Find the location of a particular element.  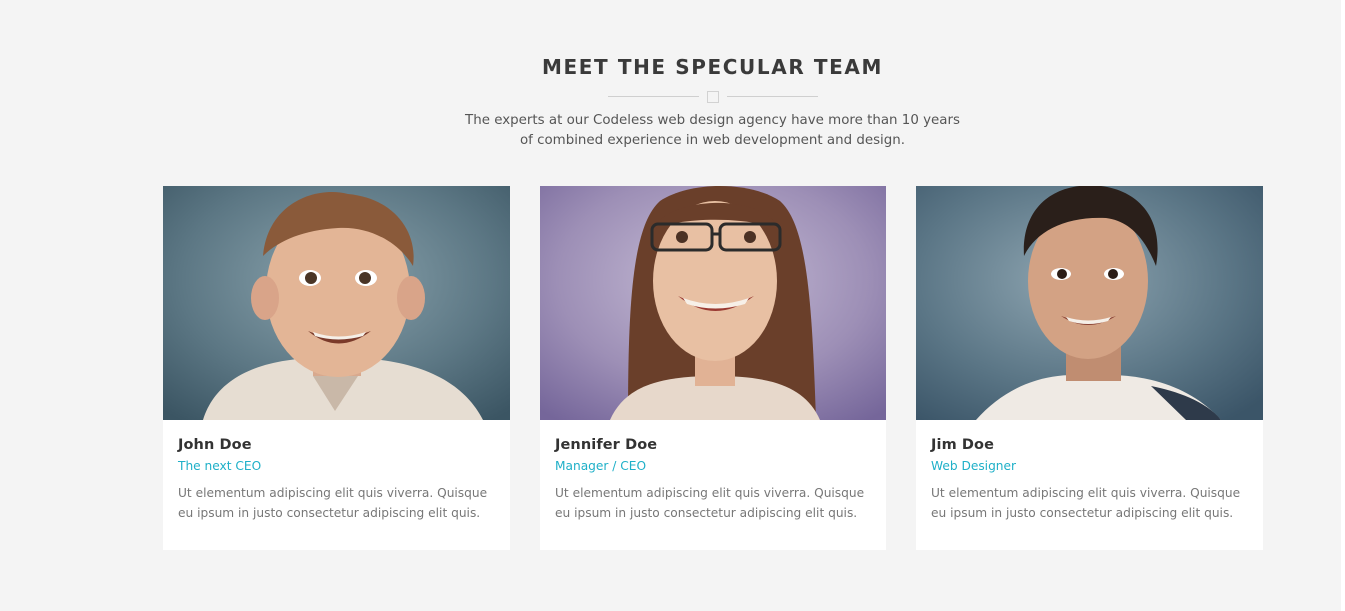

divider-line-left is located at coordinates (653, 96).